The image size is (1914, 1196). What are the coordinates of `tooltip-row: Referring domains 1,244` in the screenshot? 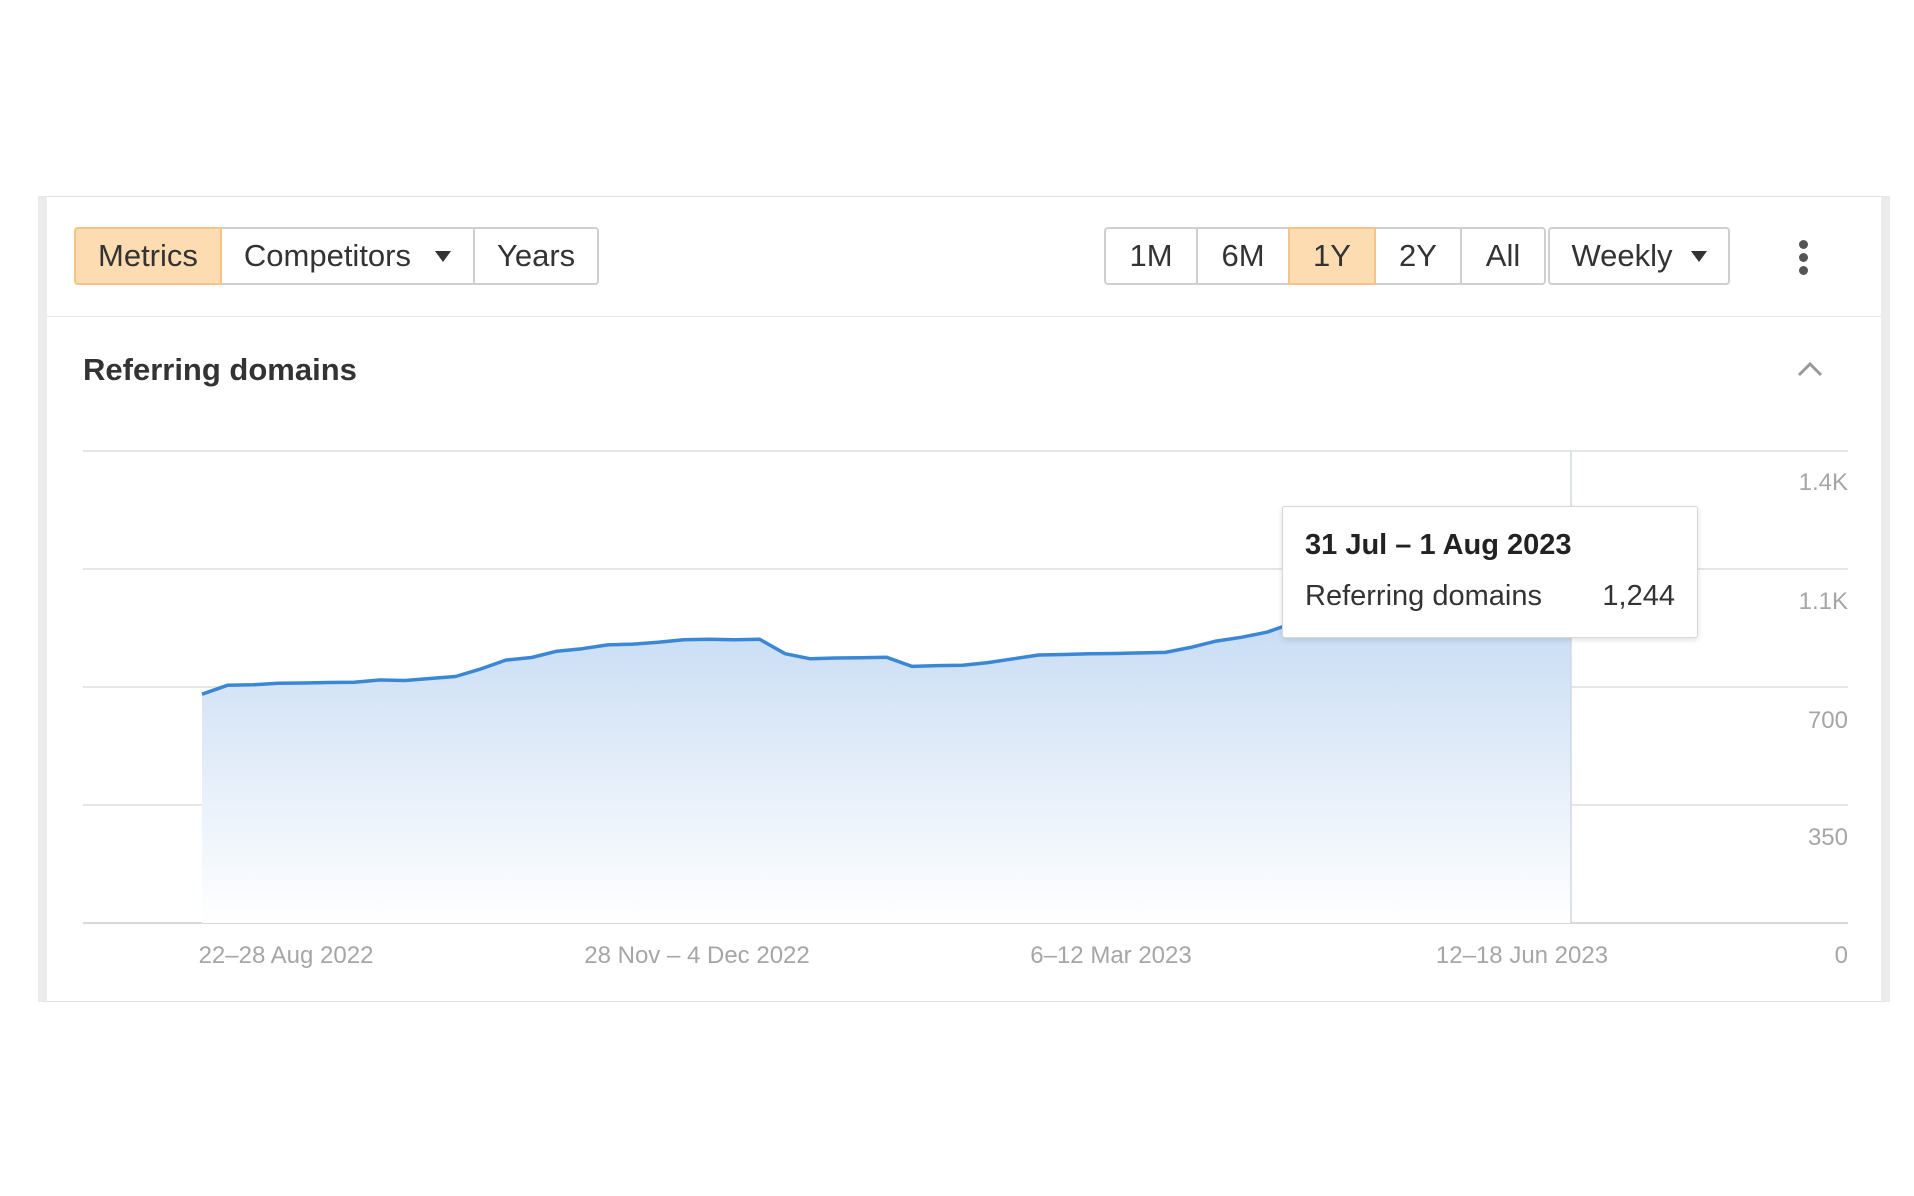 It's located at (1490, 596).